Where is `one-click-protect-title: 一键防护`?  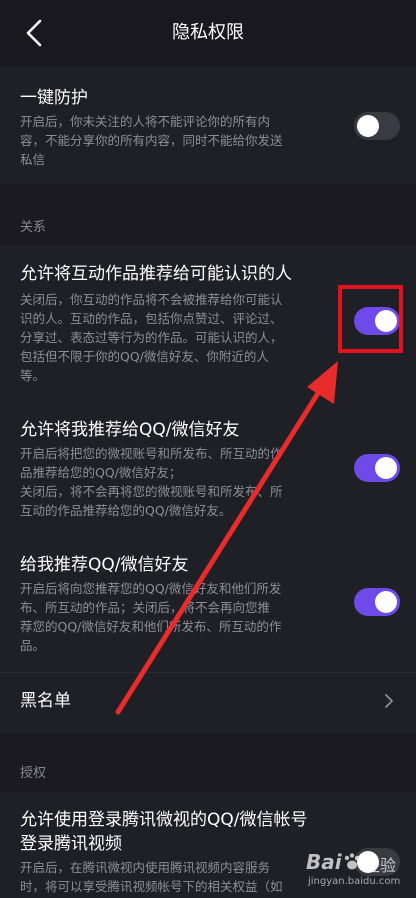 one-click-protect-title: 一键防护 is located at coordinates (54, 98).